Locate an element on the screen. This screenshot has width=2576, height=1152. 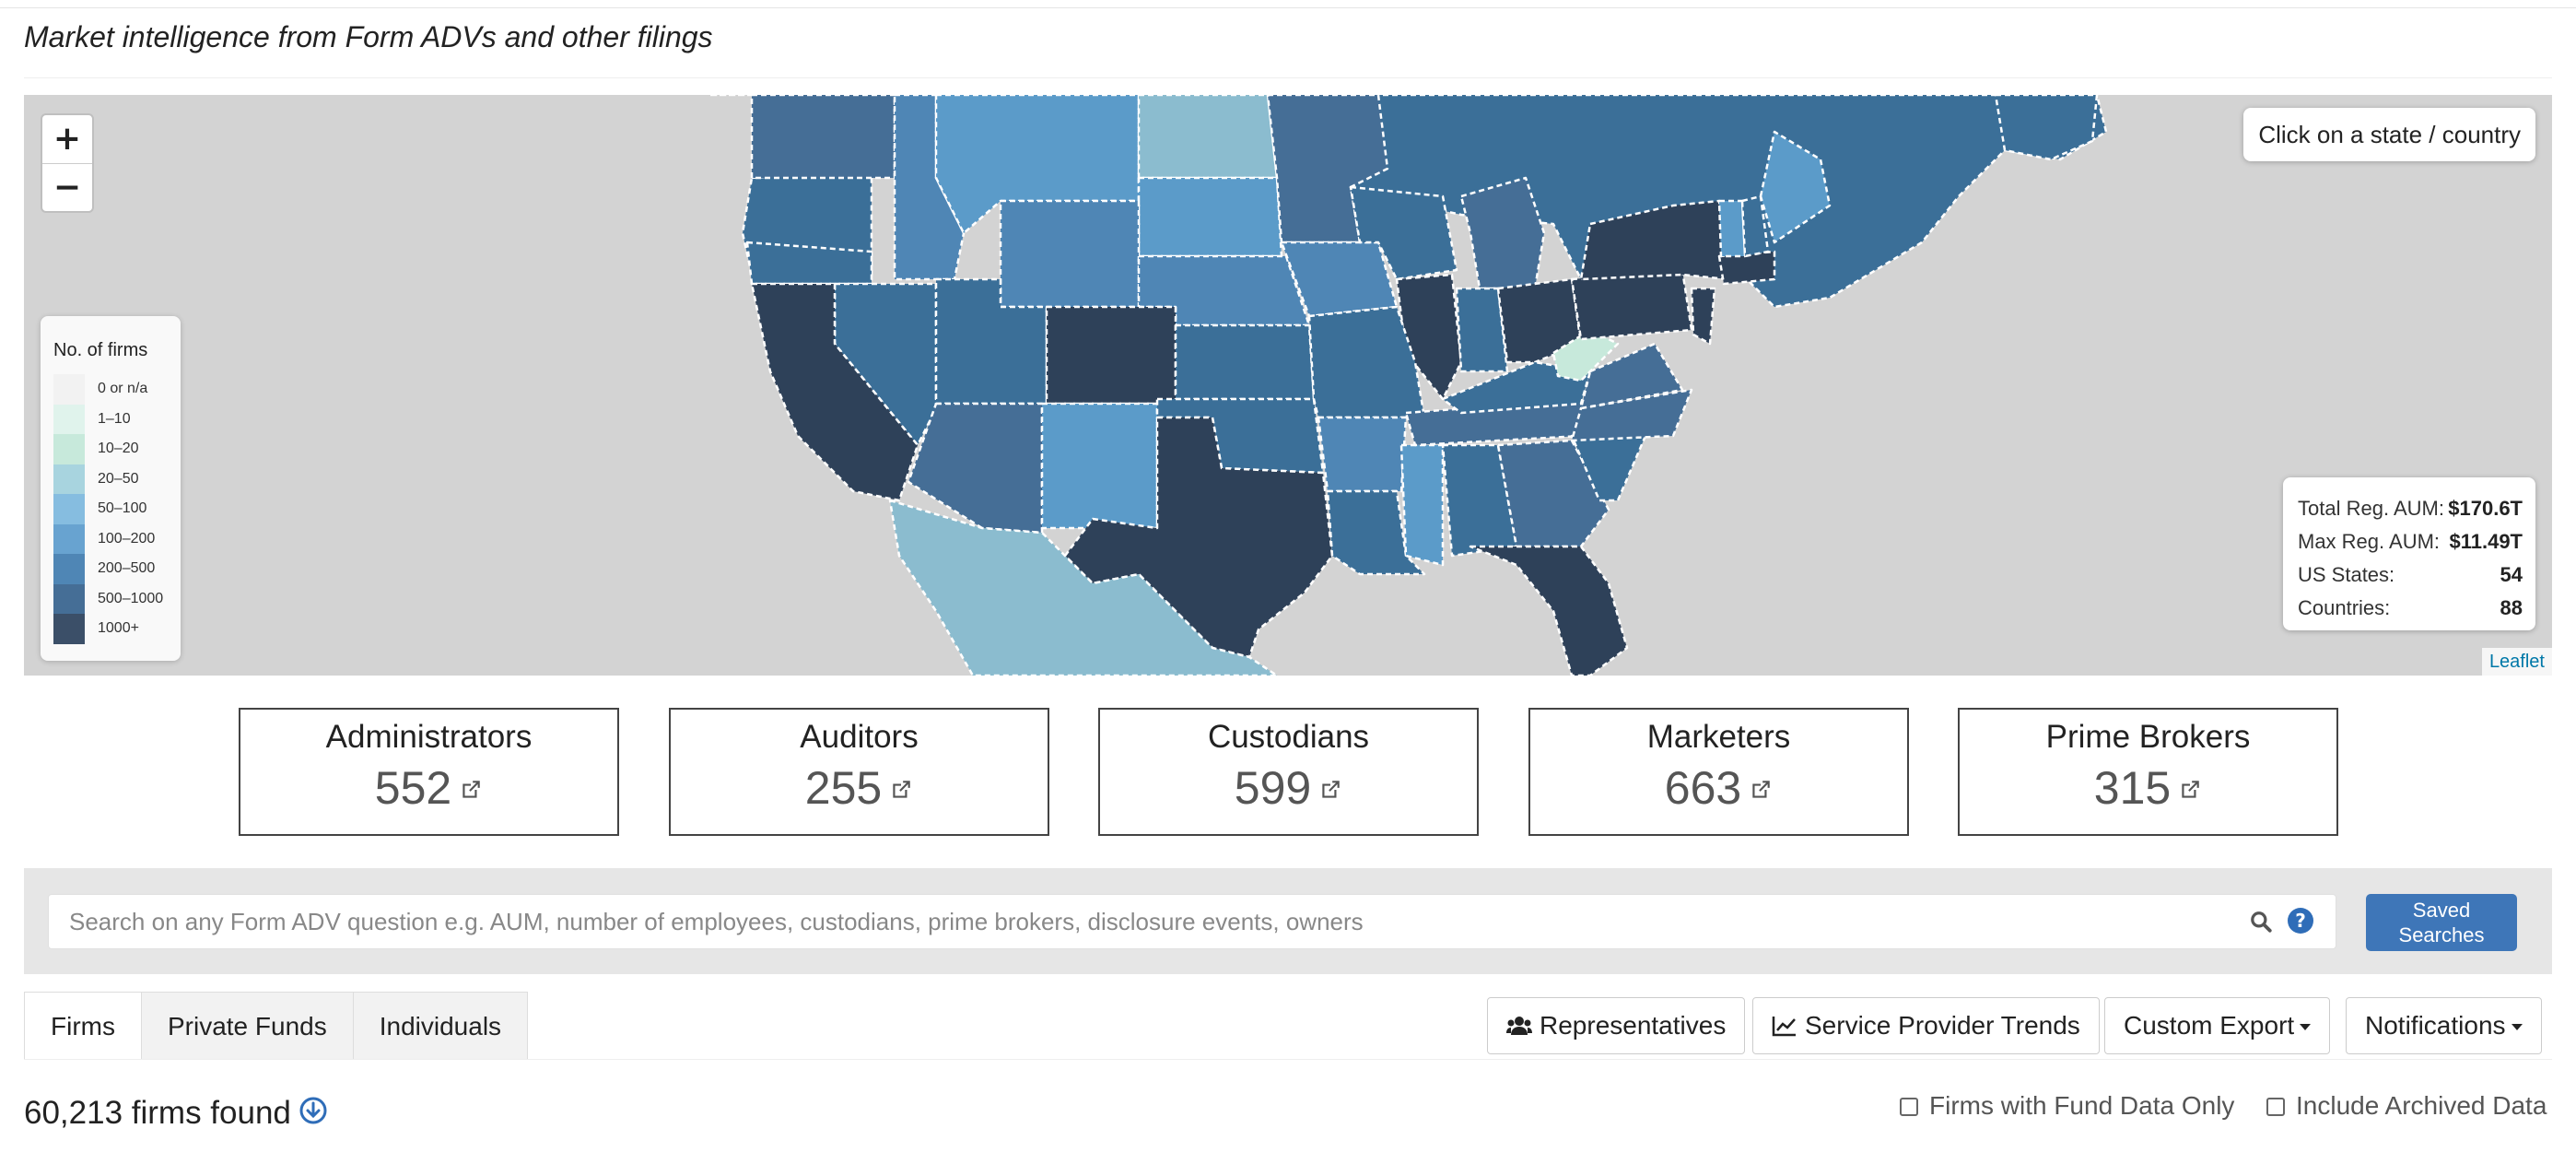
checkbox-label: Include Archived Data is located at coordinates (2421, 1105).